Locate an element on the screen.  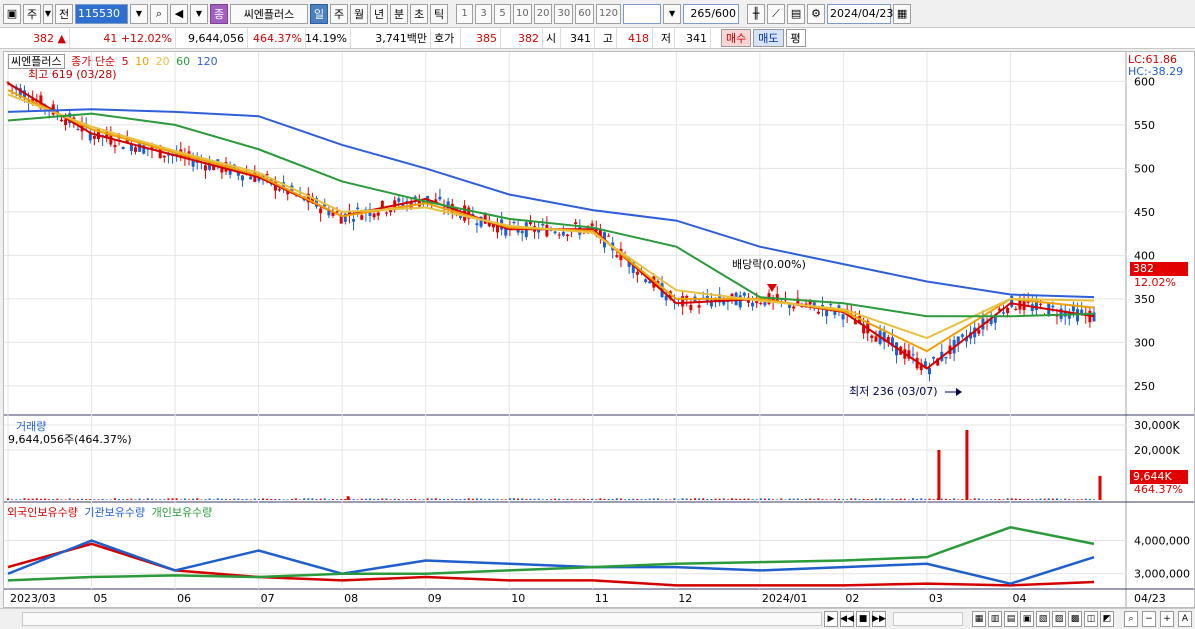
period-week: 주 is located at coordinates (339, 13).